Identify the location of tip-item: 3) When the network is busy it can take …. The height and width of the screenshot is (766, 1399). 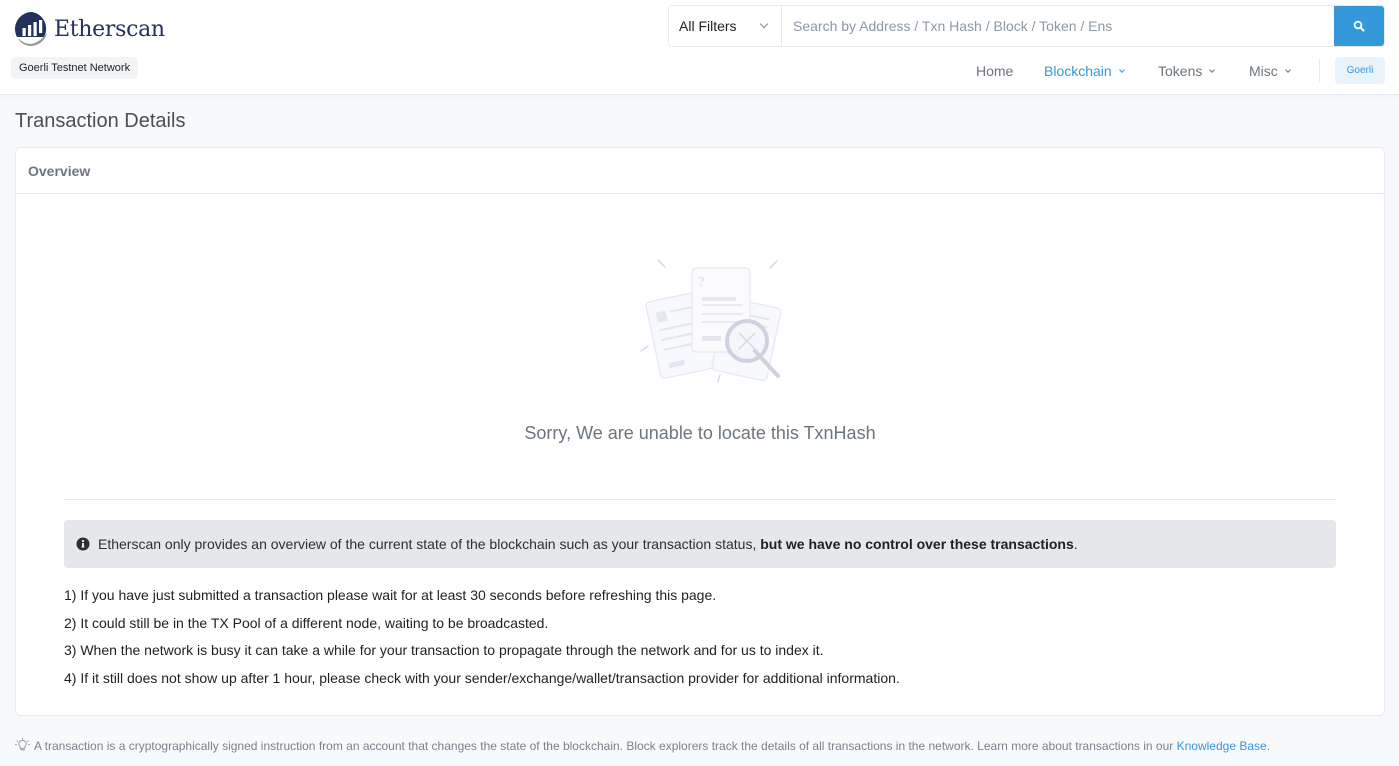
(444, 650).